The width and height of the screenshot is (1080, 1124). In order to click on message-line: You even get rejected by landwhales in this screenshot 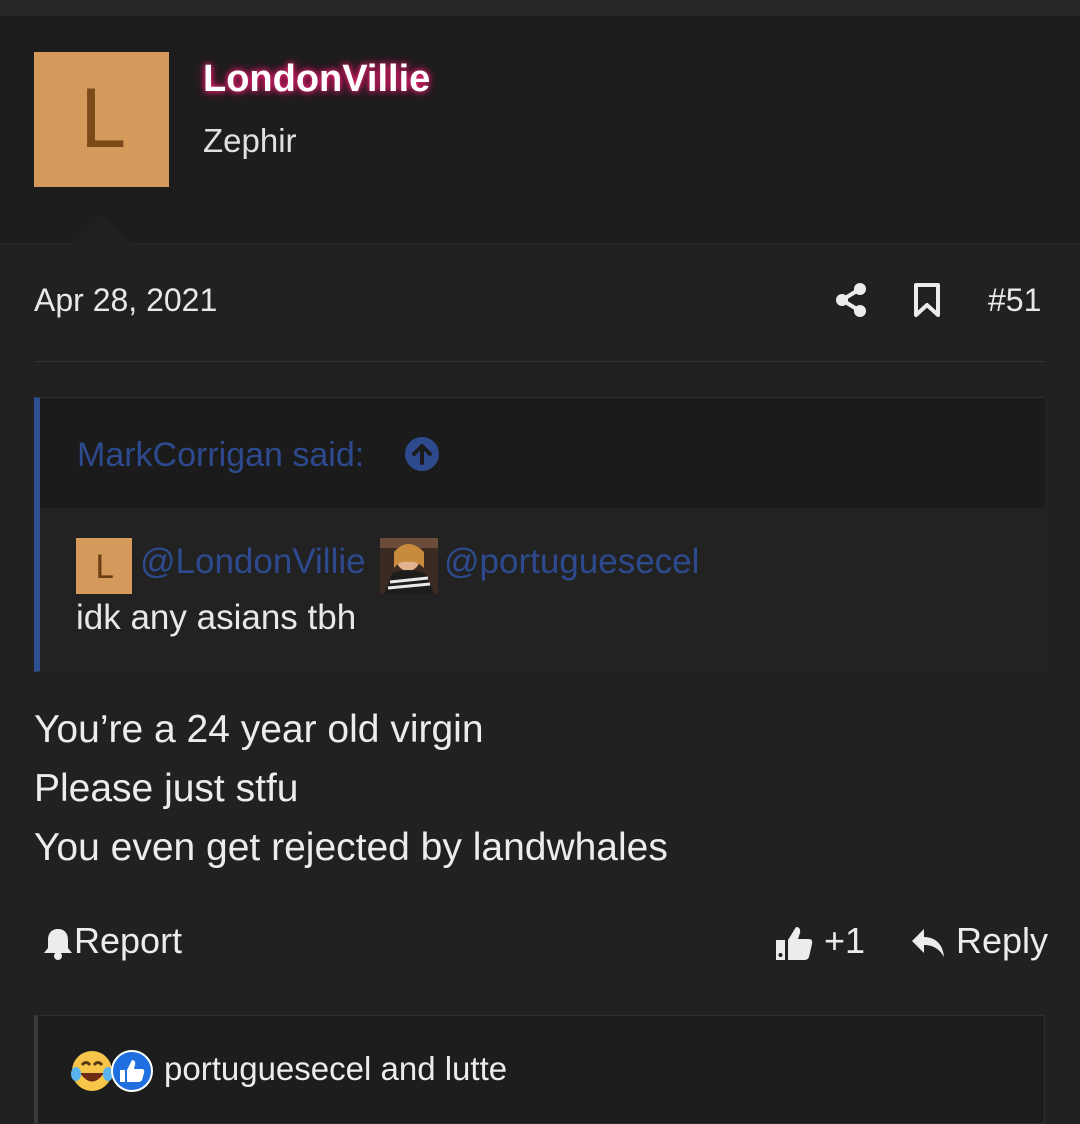, I will do `click(351, 847)`.